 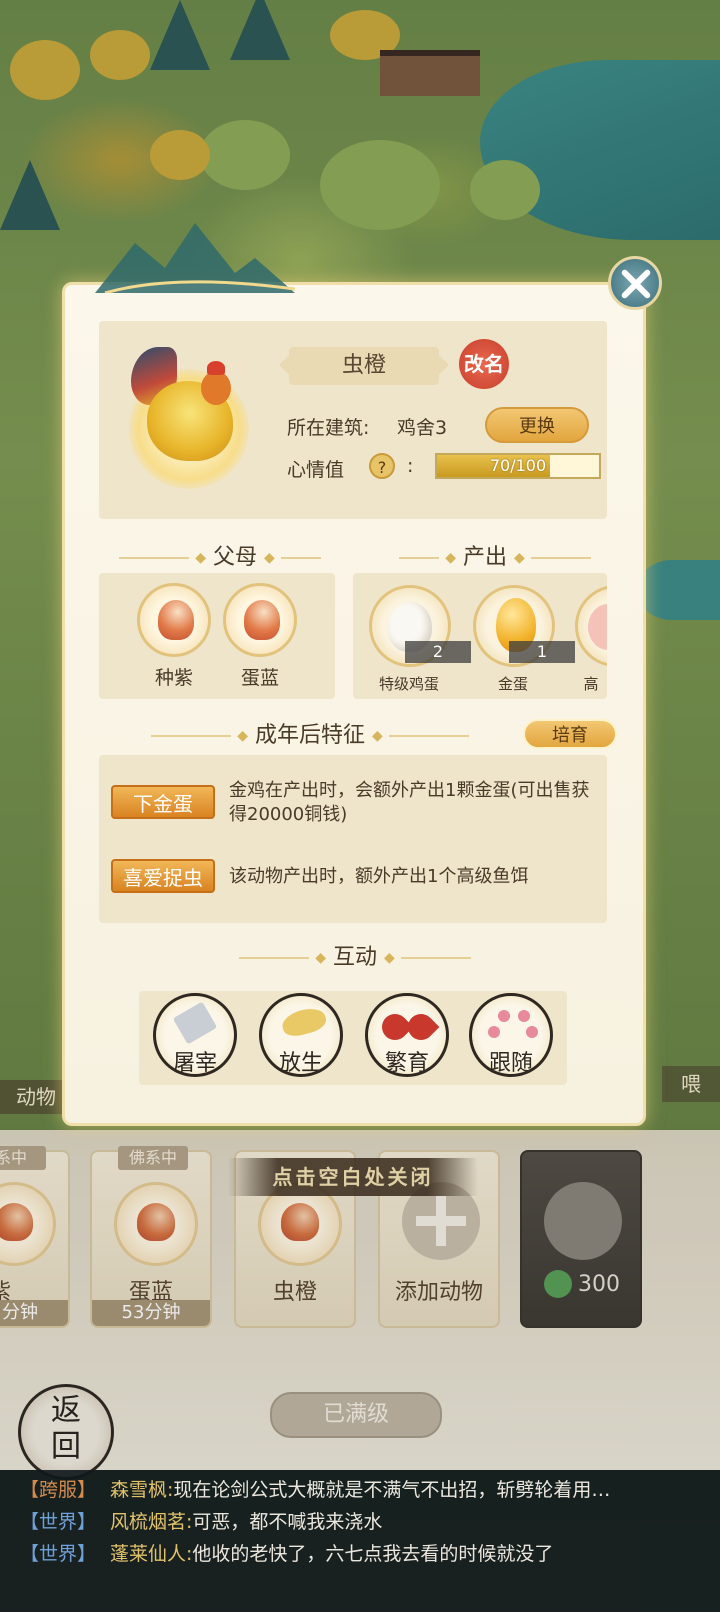 I want to click on breed-action-button: 繁育, so click(x=407, y=1037).